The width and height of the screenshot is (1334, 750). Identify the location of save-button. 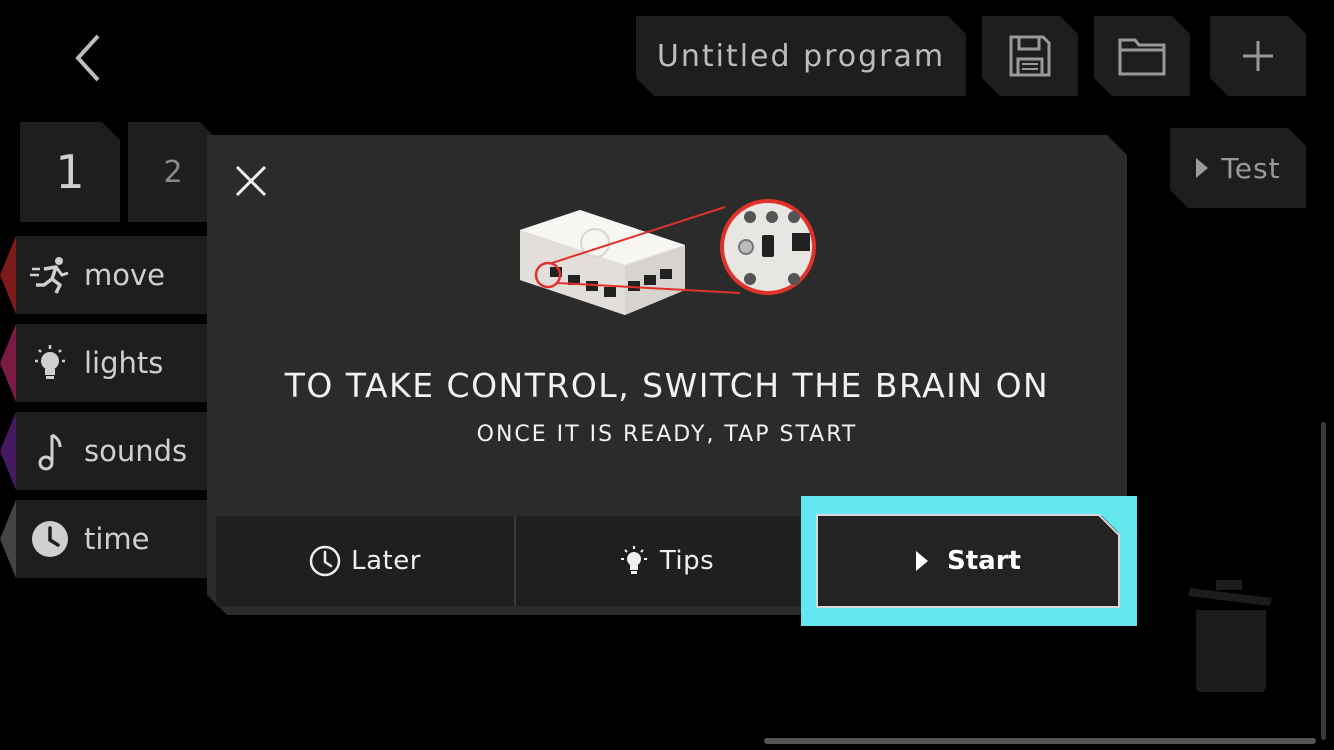
(1030, 56).